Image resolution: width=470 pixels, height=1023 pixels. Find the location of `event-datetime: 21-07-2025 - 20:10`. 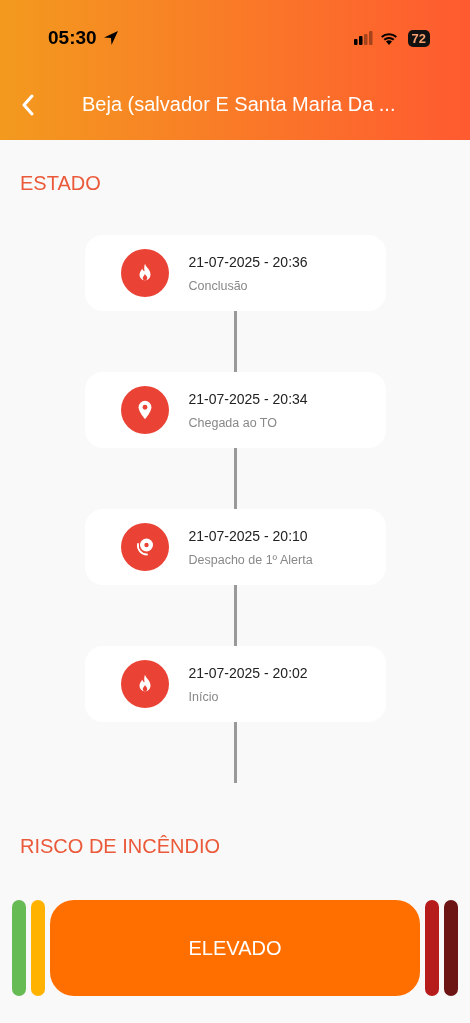

event-datetime: 21-07-2025 - 20:10 is located at coordinates (248, 535).